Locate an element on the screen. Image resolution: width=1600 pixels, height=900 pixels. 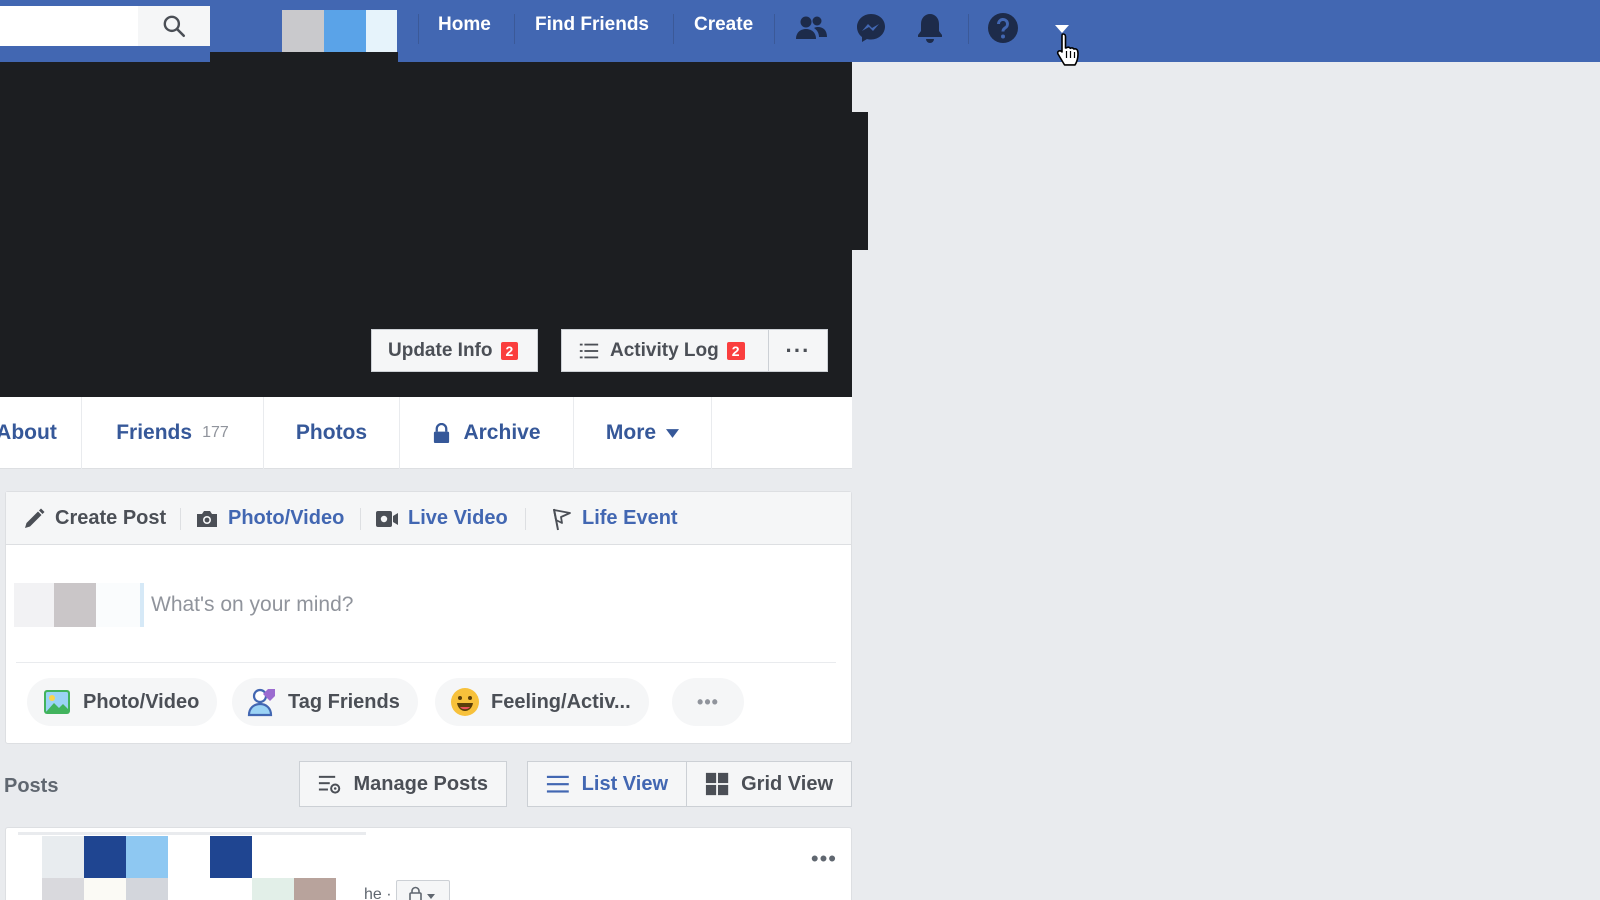
tab-about-label: About is located at coordinates (28, 432).